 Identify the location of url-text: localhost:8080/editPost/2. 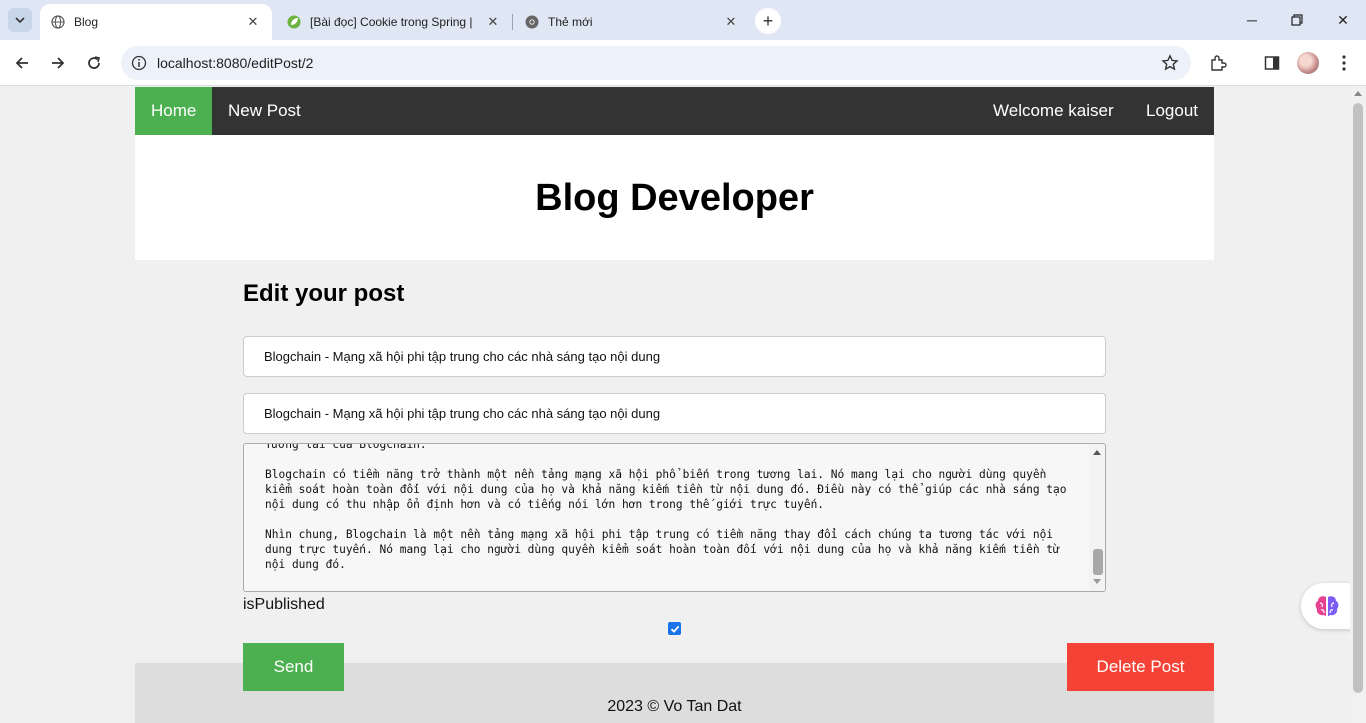
(235, 63).